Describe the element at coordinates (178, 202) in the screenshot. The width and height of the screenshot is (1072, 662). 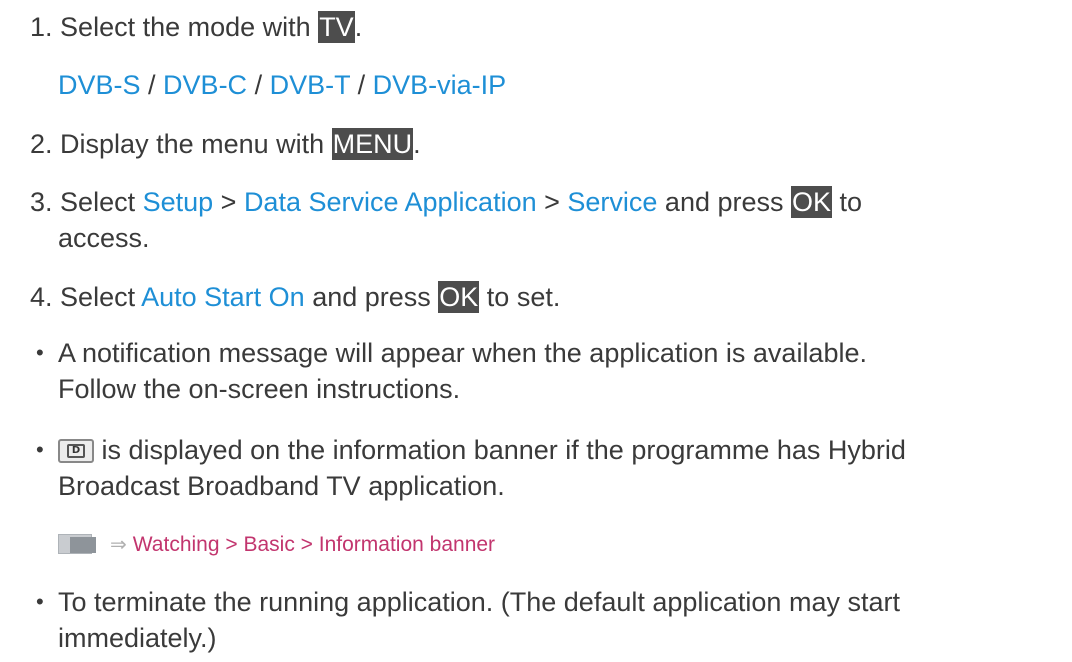
I see `menu-path-setup: Setup` at that location.